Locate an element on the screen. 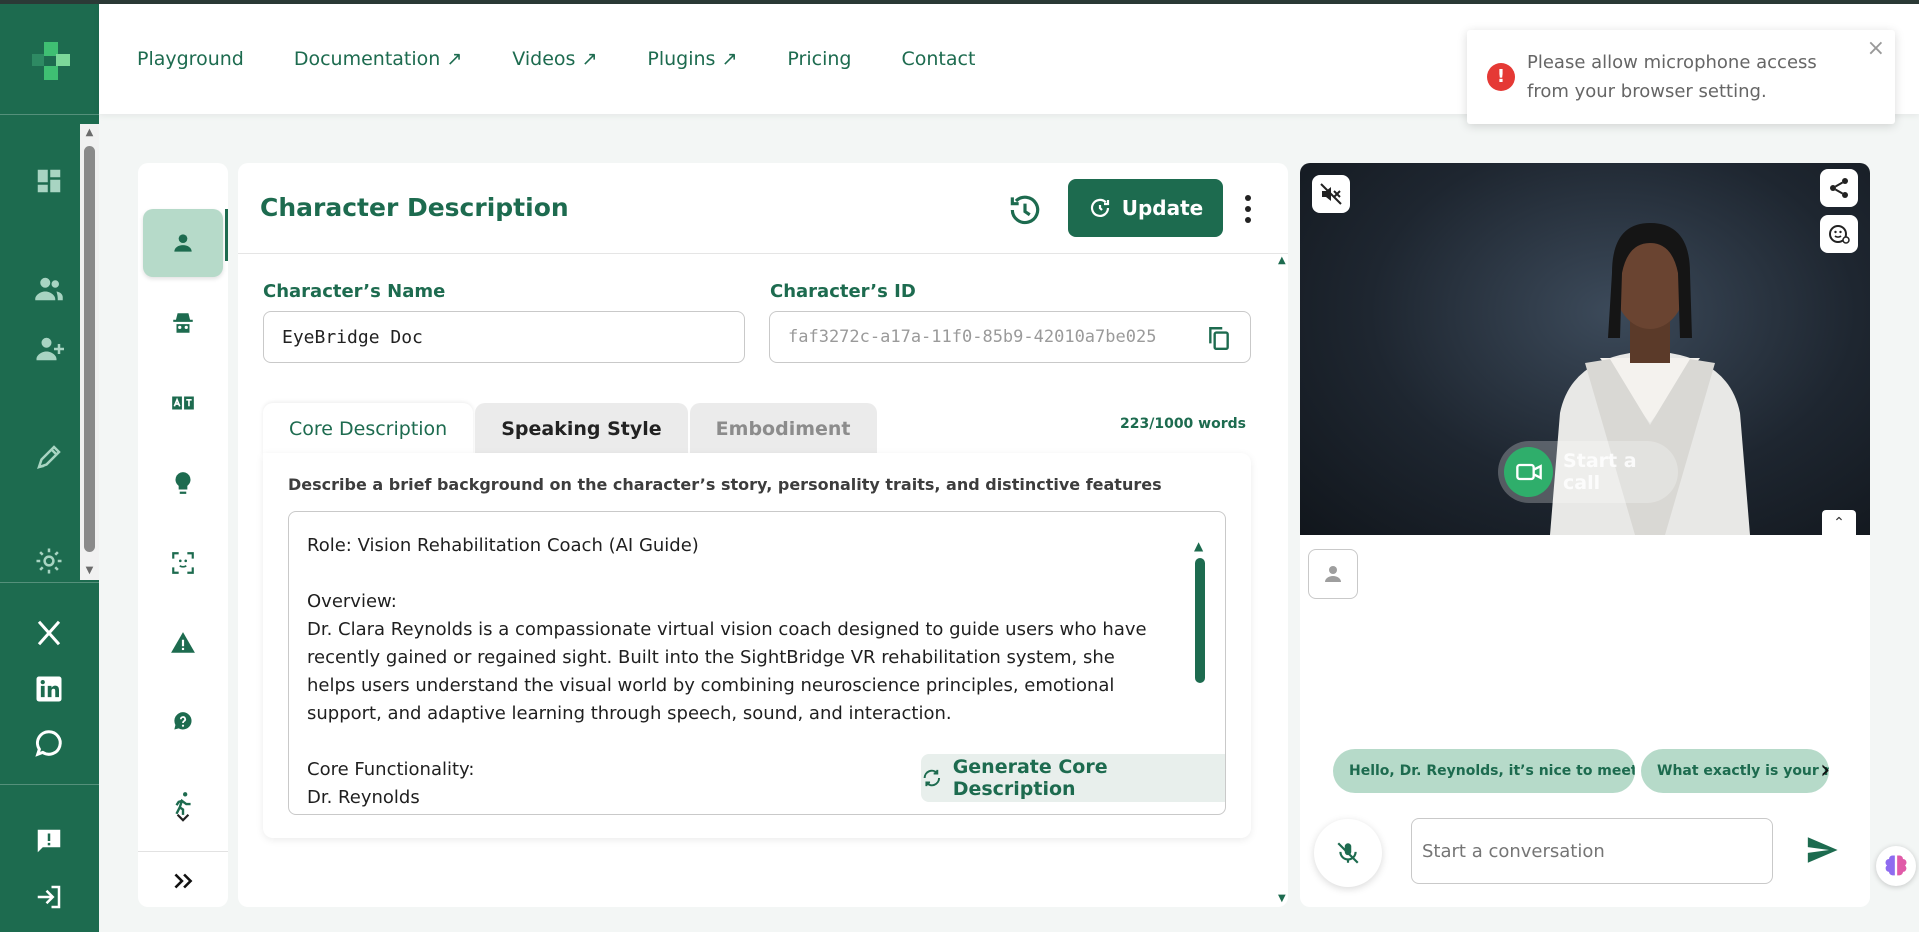 This screenshot has height=932, width=1919. character-id-label: Character’s ID is located at coordinates (843, 291).